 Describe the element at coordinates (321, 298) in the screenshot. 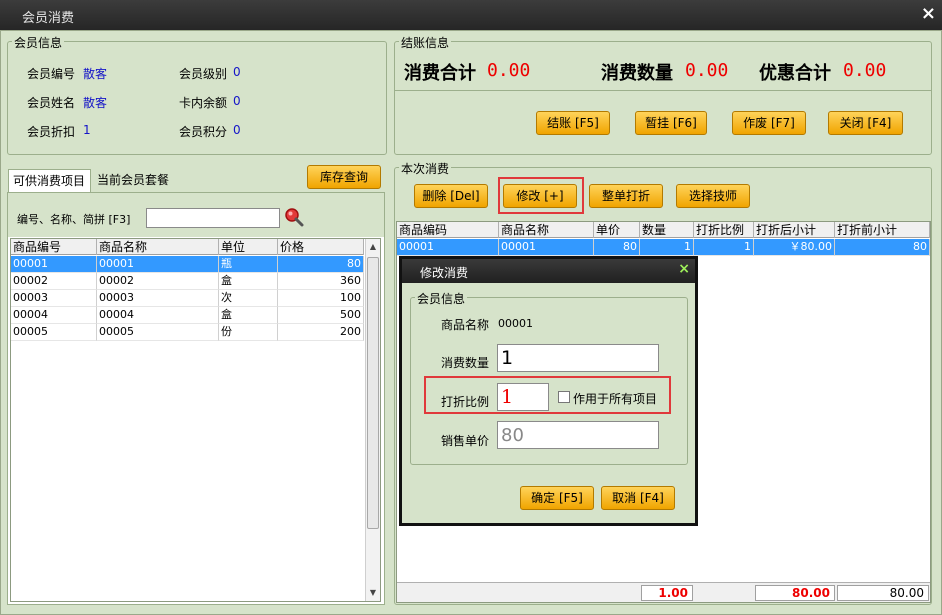

I see `table-cell: 100` at that location.